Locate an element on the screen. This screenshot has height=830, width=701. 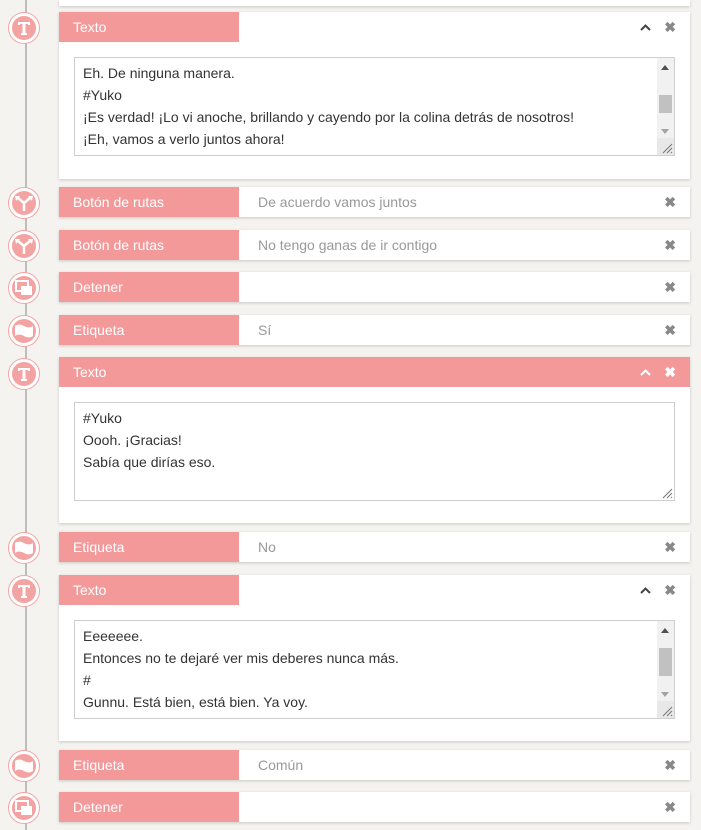
text-line: Oooh. ¡Gracias! is located at coordinates (132, 440).